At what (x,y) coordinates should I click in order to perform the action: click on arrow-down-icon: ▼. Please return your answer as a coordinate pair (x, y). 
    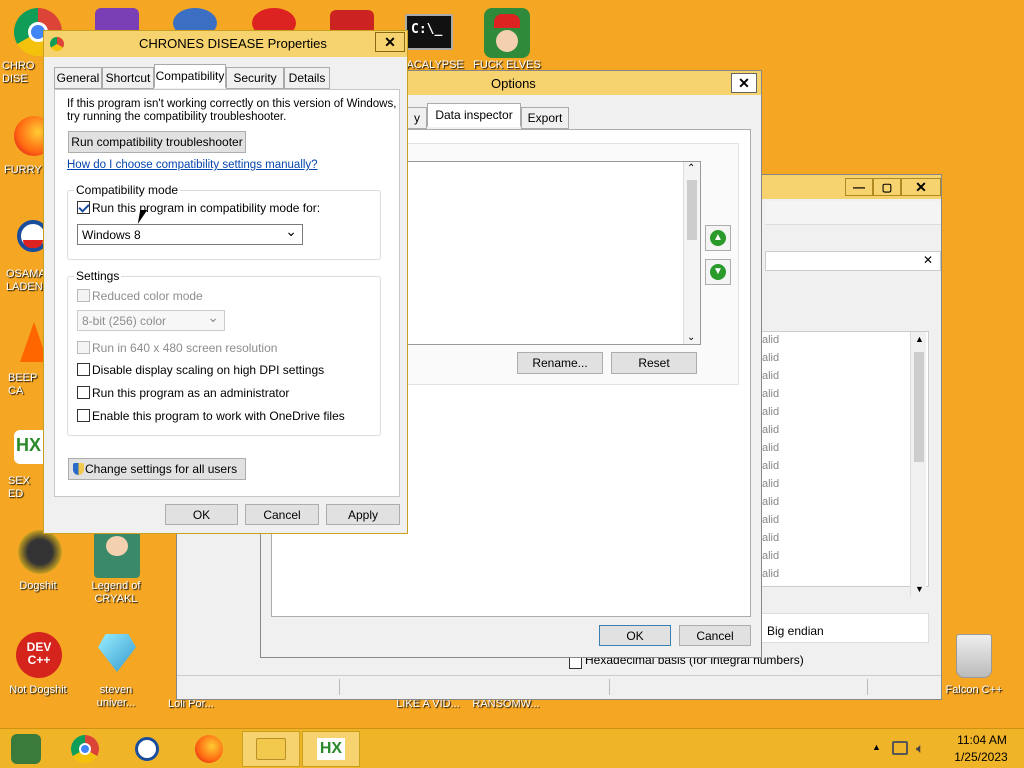
    Looking at the image, I should click on (718, 272).